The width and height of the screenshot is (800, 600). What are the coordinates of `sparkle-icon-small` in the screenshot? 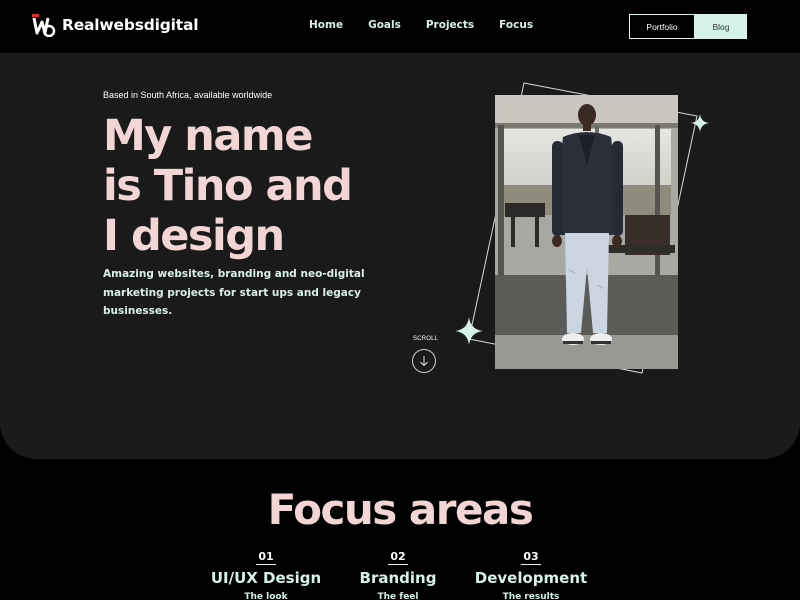 It's located at (700, 125).